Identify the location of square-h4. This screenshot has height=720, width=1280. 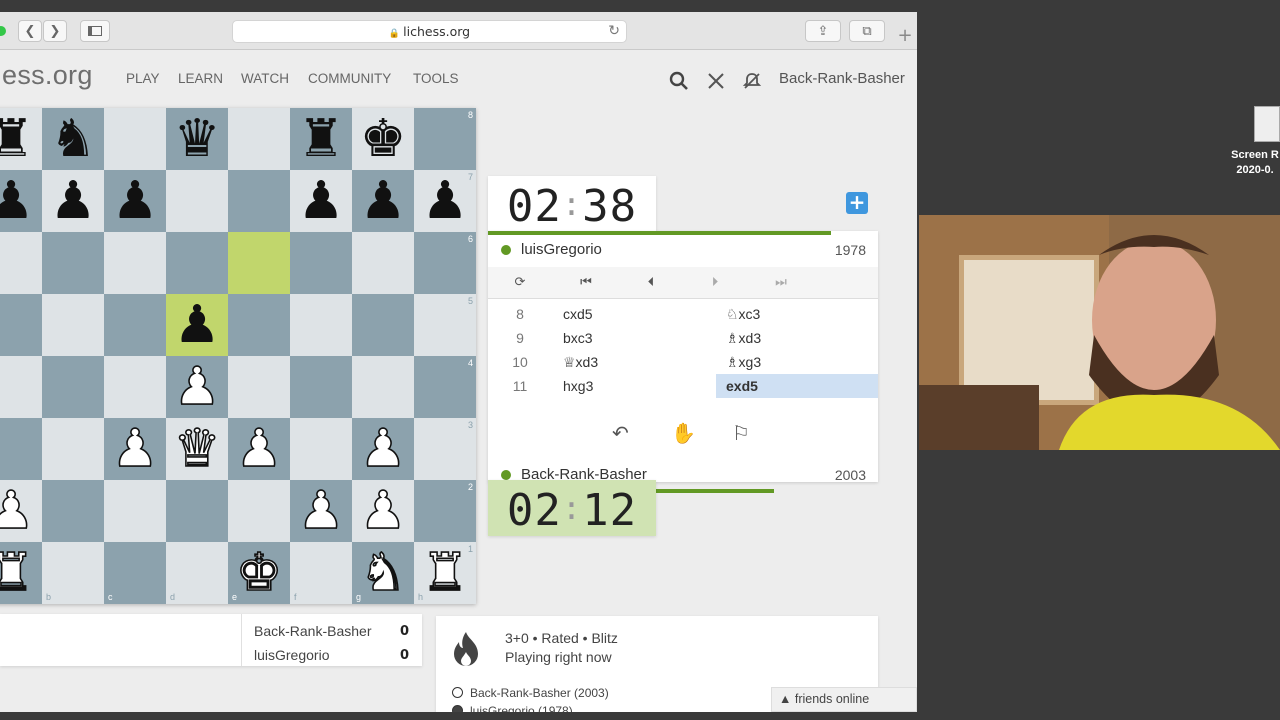
(445, 387).